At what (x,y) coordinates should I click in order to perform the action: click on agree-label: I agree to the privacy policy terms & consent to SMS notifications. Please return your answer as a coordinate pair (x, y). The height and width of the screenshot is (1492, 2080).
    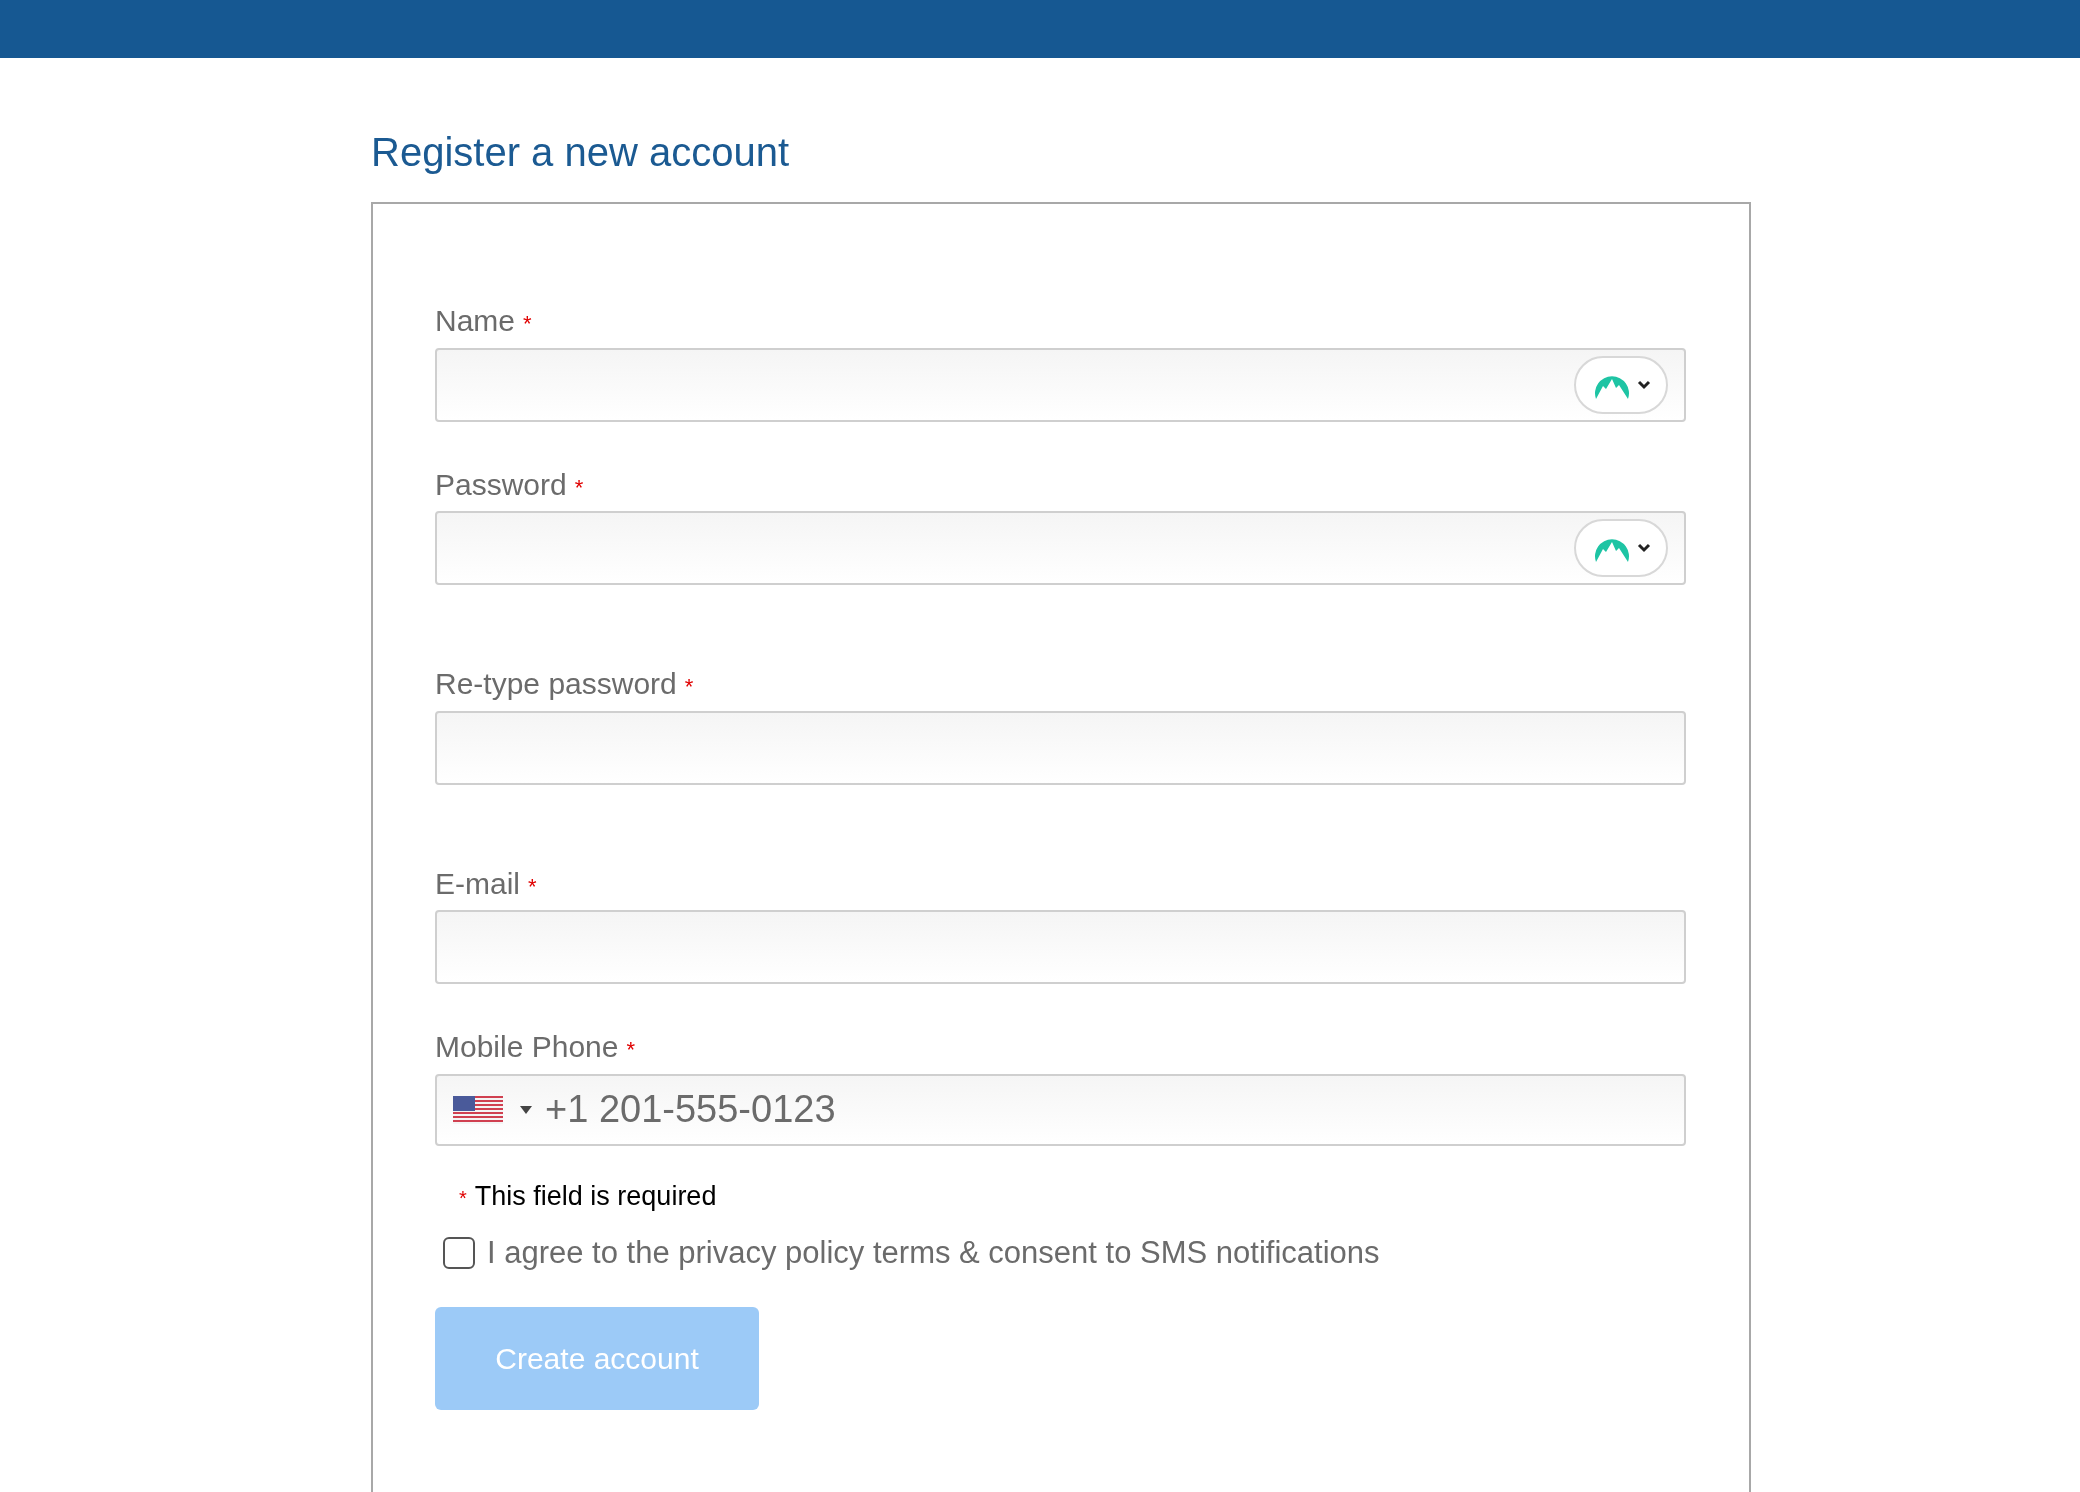
    Looking at the image, I should click on (933, 1253).